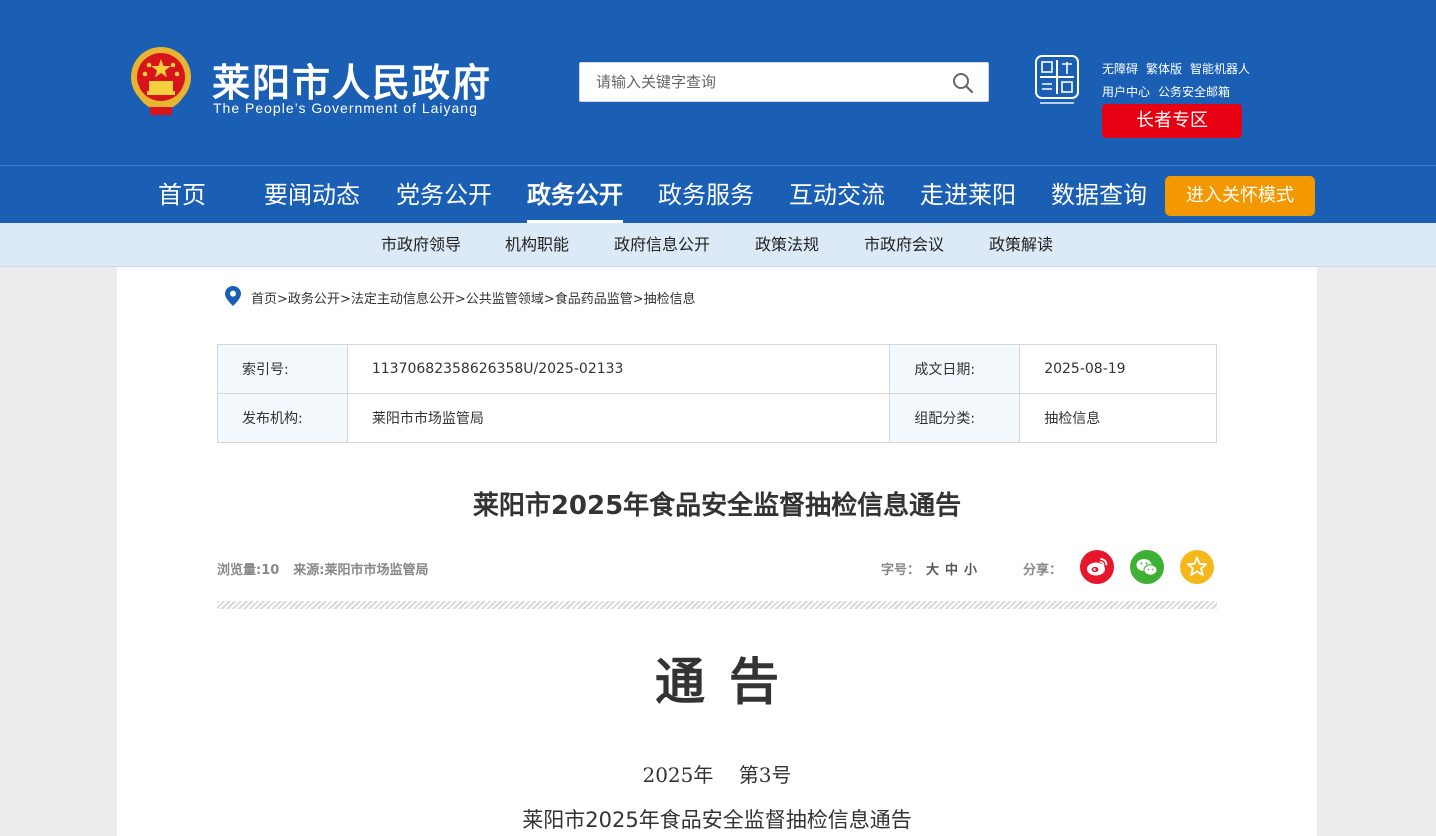  I want to click on location-pin-icon, so click(233, 296).